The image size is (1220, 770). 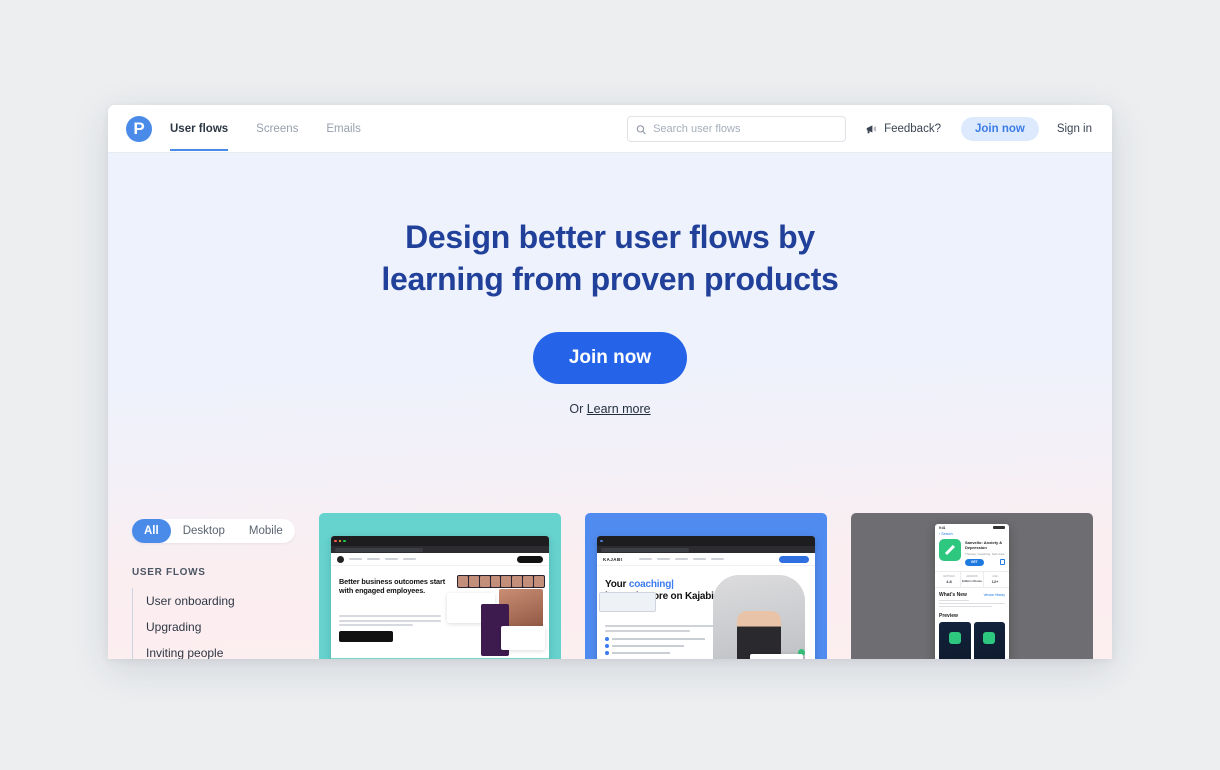 I want to click on filter-all: All, so click(x=151, y=531).